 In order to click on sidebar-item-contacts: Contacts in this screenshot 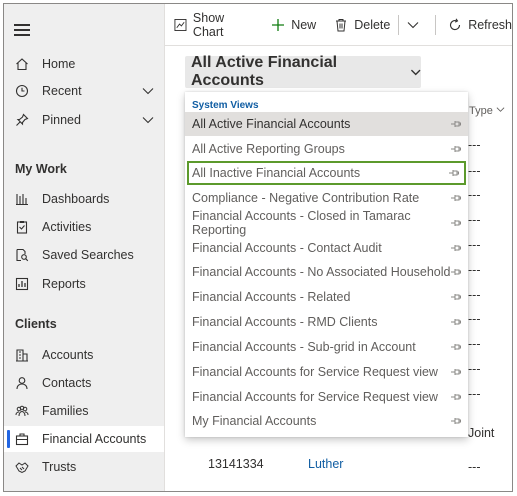, I will do `click(84, 383)`.